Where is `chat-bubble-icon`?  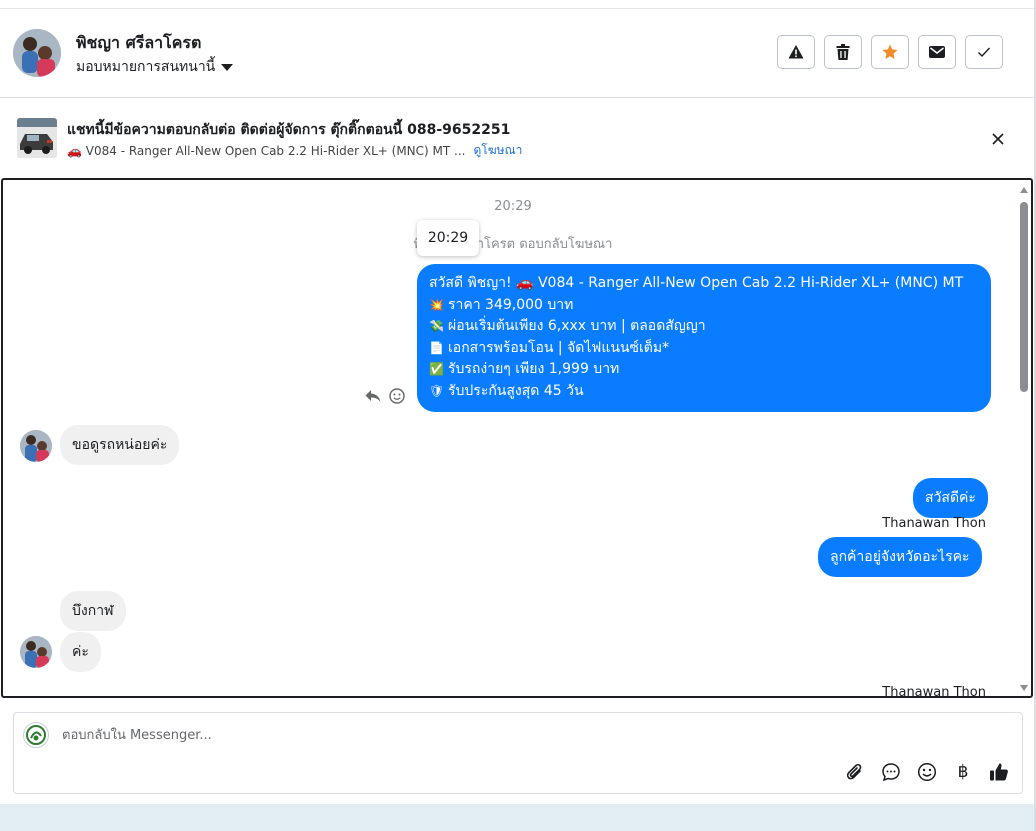
chat-bubble-icon is located at coordinates (891, 772).